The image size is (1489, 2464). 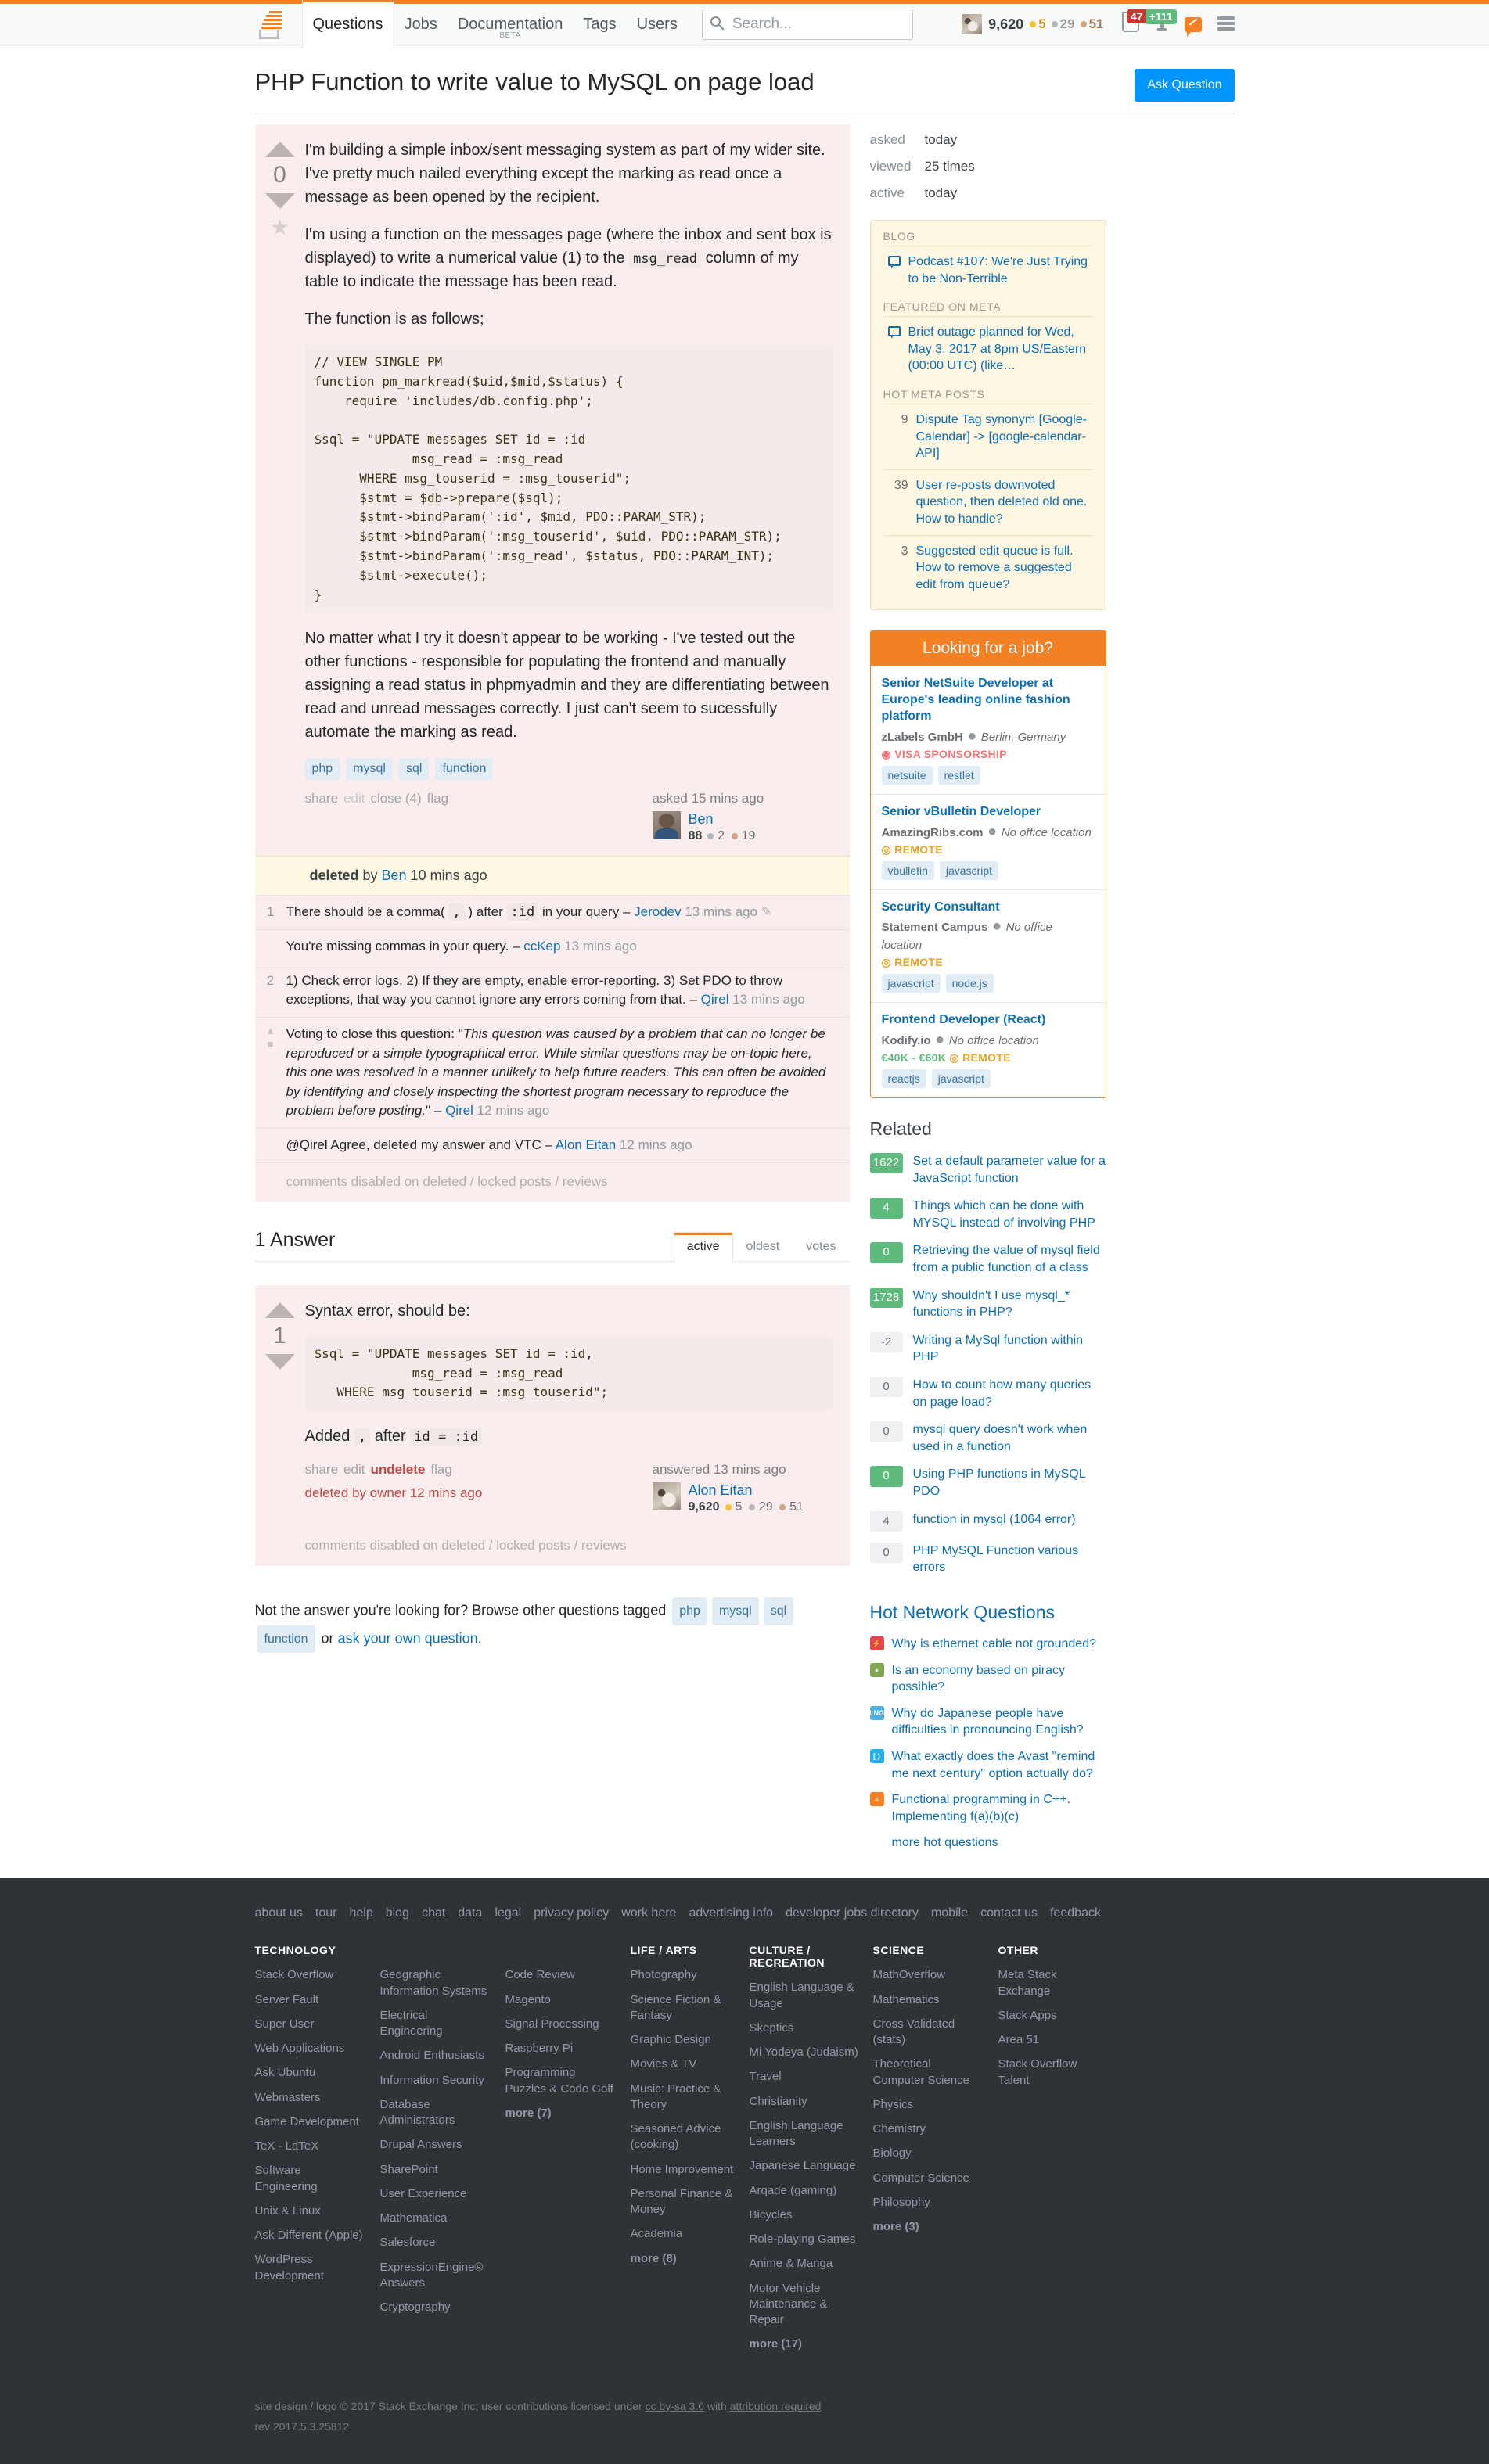 I want to click on related-title: function in mysql (1064 error), so click(x=995, y=1519).